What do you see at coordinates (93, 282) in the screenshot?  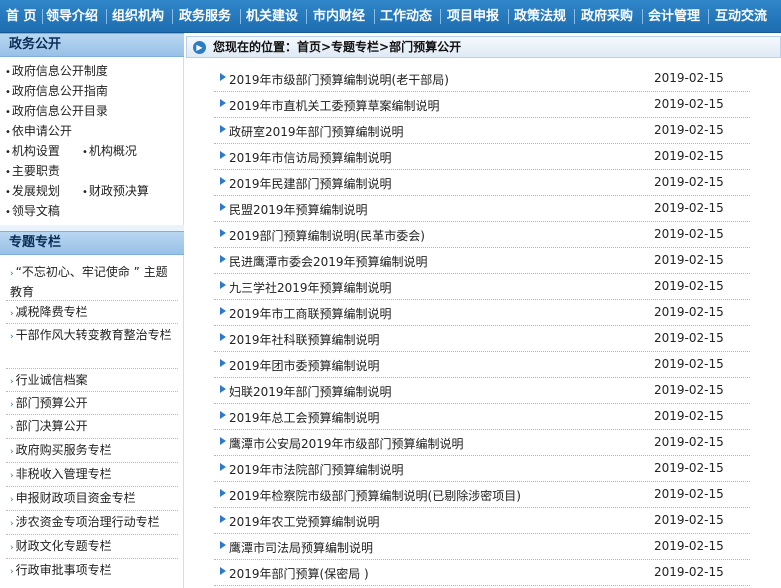 I see `topic-item-education: › “不忘初心、牢记使命 ” 主题教育` at bounding box center [93, 282].